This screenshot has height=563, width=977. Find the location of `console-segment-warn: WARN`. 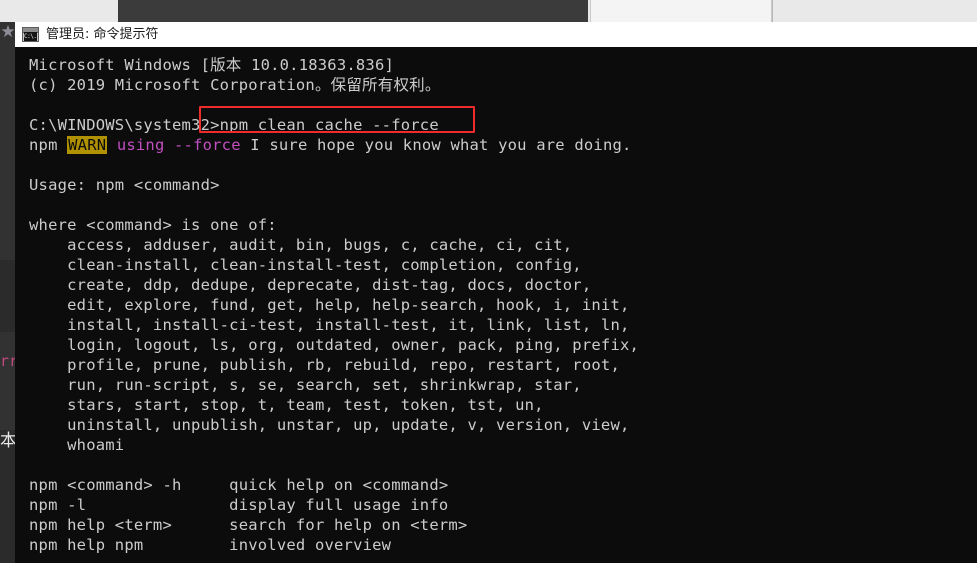

console-segment-warn: WARN is located at coordinates (87, 145).